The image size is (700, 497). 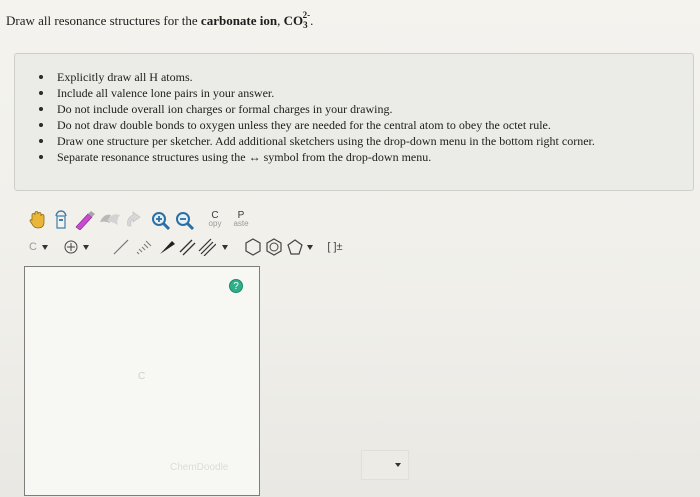 I want to click on copy-button: C opy, so click(x=215, y=220).